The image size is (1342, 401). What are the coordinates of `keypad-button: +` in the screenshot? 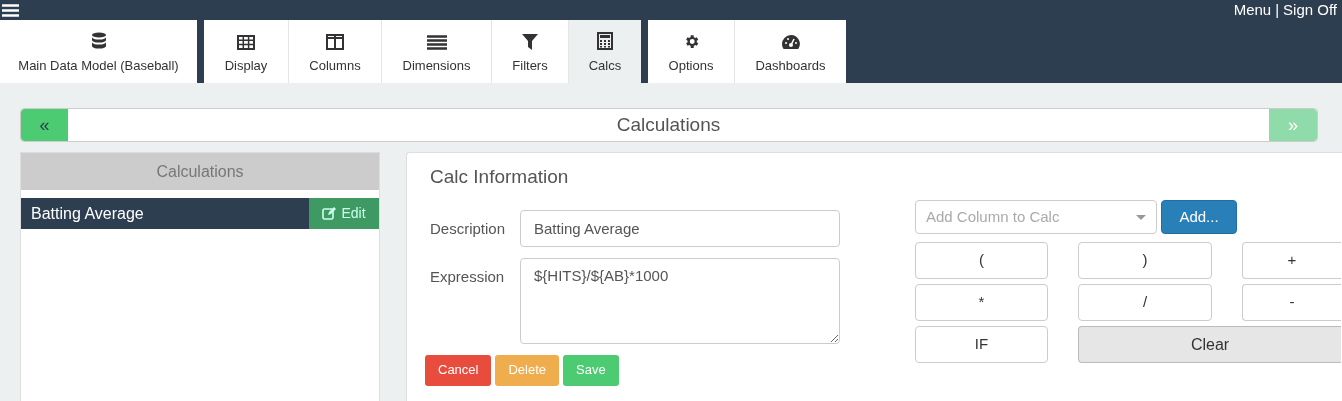 It's located at (1291, 260).